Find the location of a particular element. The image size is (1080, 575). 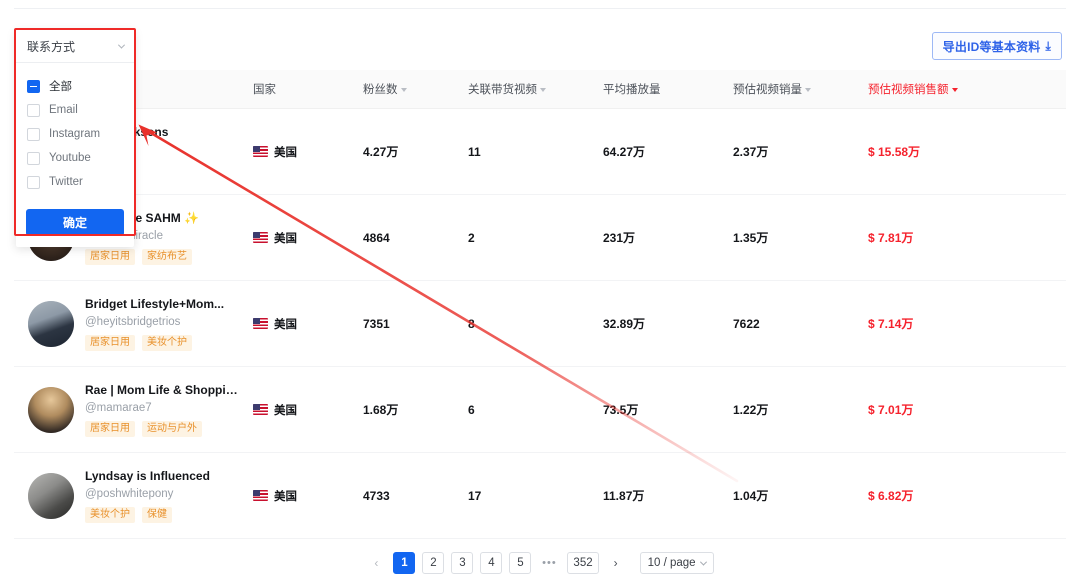

linked-videos-cell: 8 is located at coordinates (521, 324).